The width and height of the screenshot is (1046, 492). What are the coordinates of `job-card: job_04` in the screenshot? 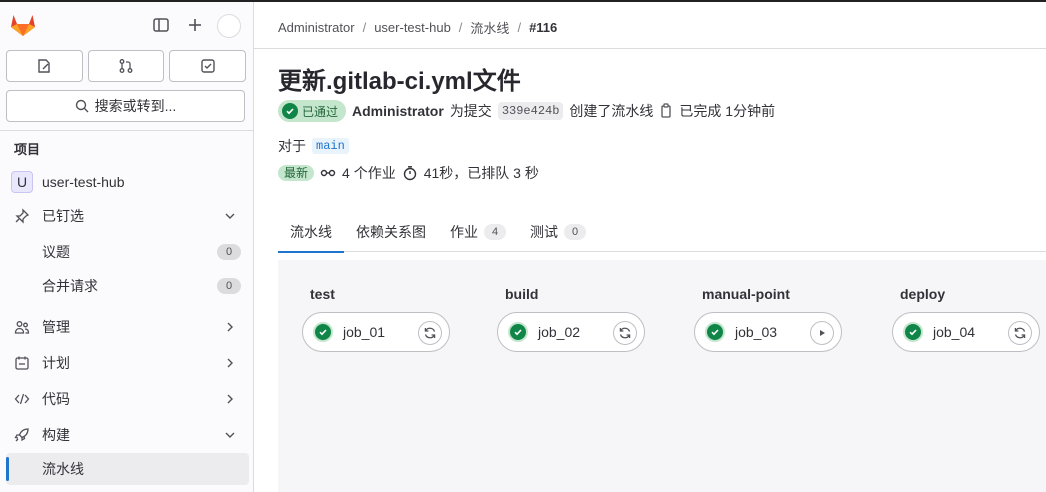 It's located at (966, 332).